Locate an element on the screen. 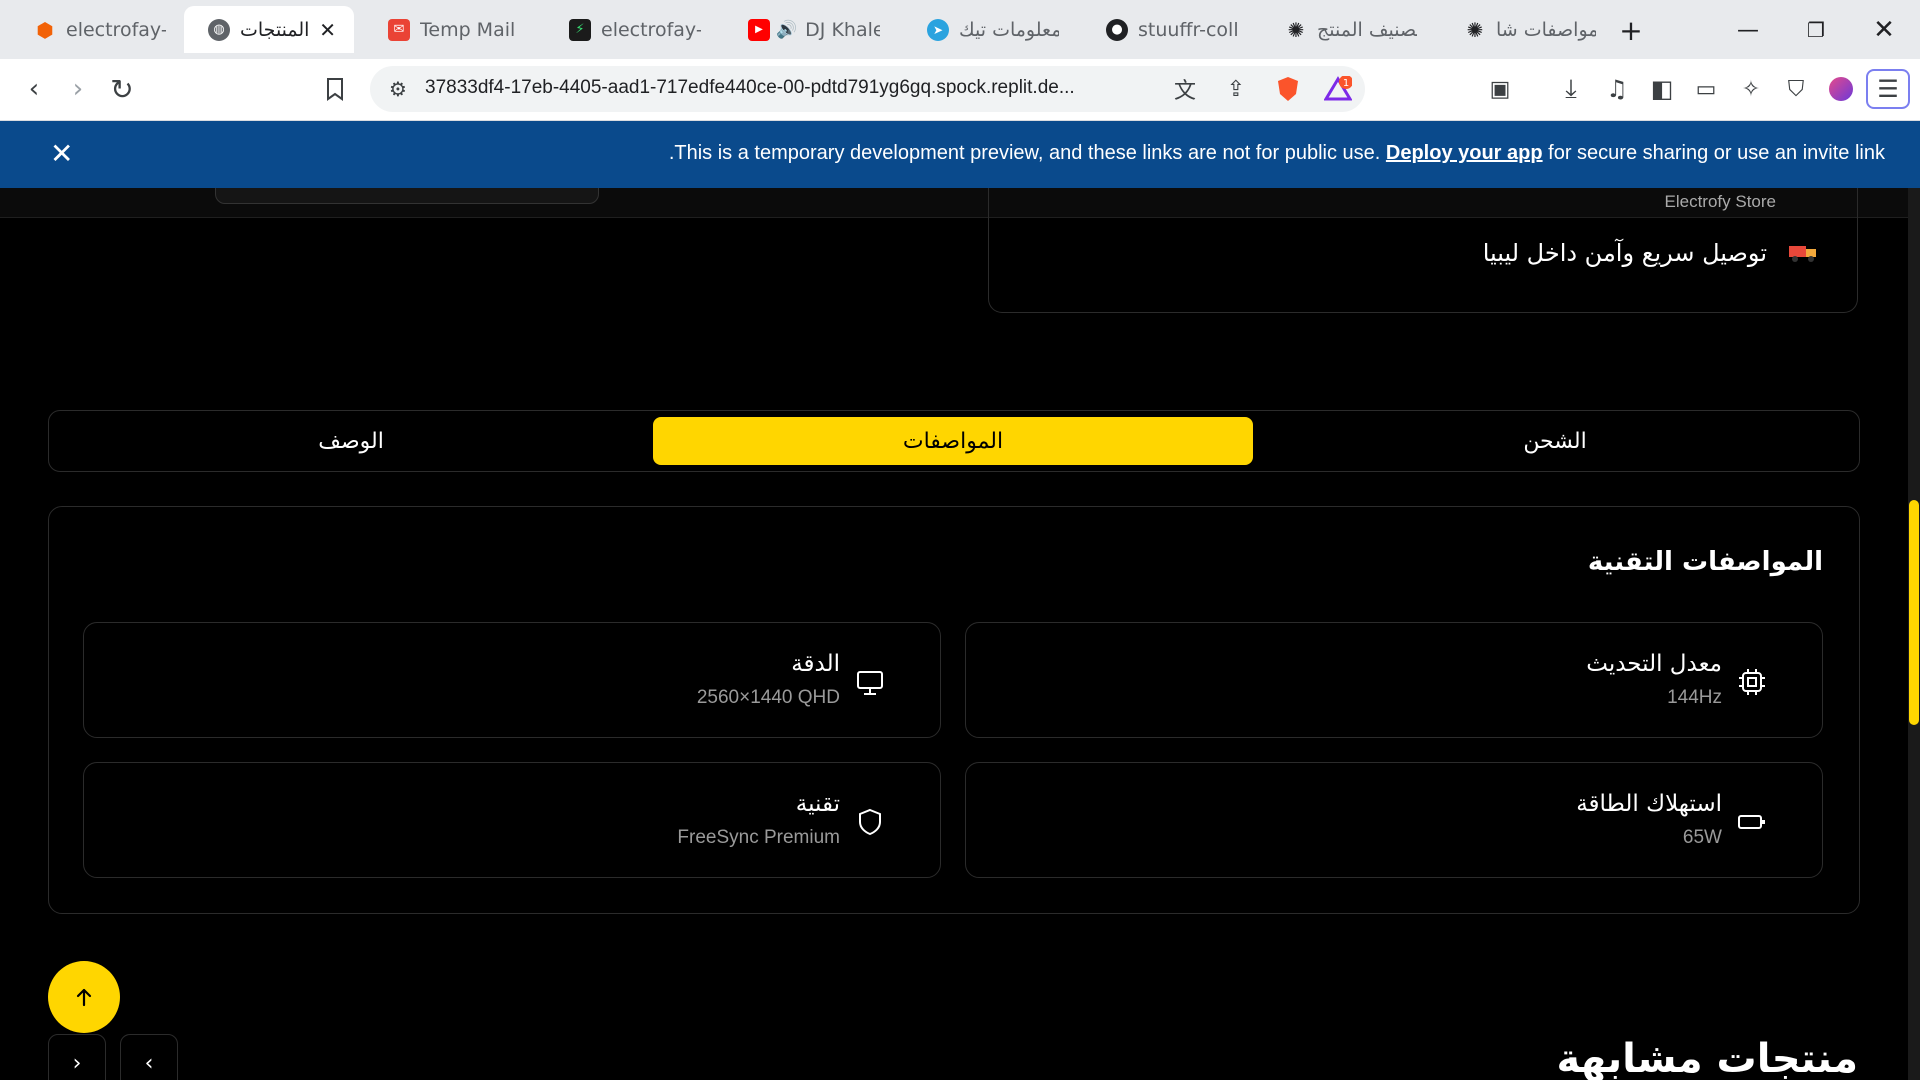 This screenshot has width=1920, height=1080. spec-technology: تقنية FreeSync Premium is located at coordinates (512, 820).